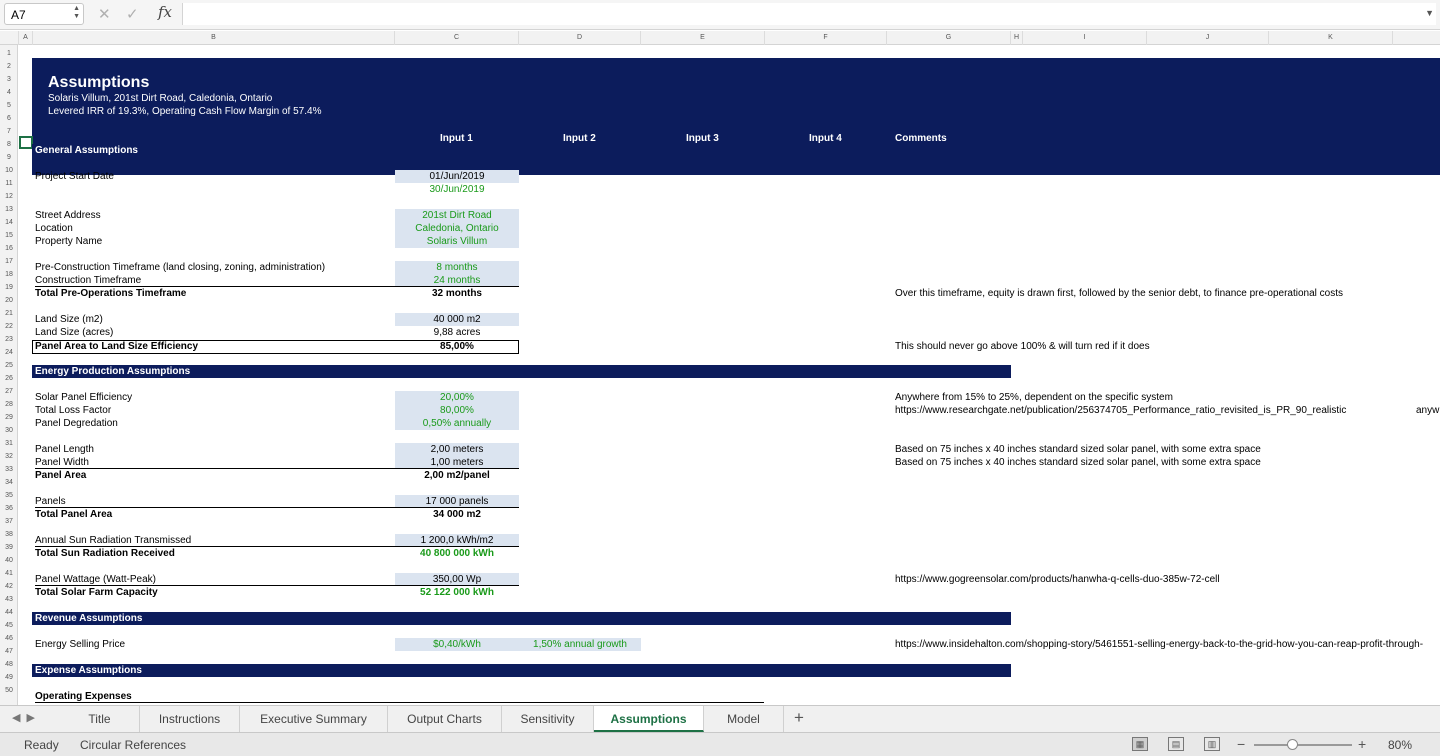 Image resolution: width=1440 pixels, height=756 pixels. I want to click on panel-wattage-input: 350,00 Wp, so click(457, 579).